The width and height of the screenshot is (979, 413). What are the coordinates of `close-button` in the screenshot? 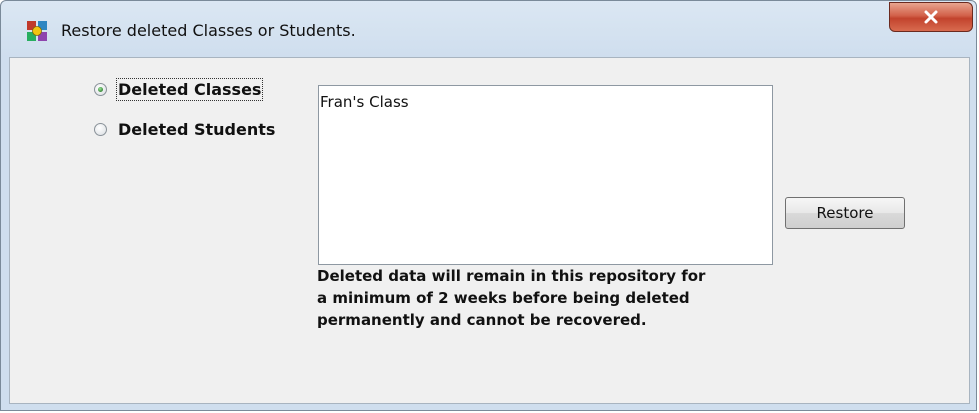 It's located at (931, 17).